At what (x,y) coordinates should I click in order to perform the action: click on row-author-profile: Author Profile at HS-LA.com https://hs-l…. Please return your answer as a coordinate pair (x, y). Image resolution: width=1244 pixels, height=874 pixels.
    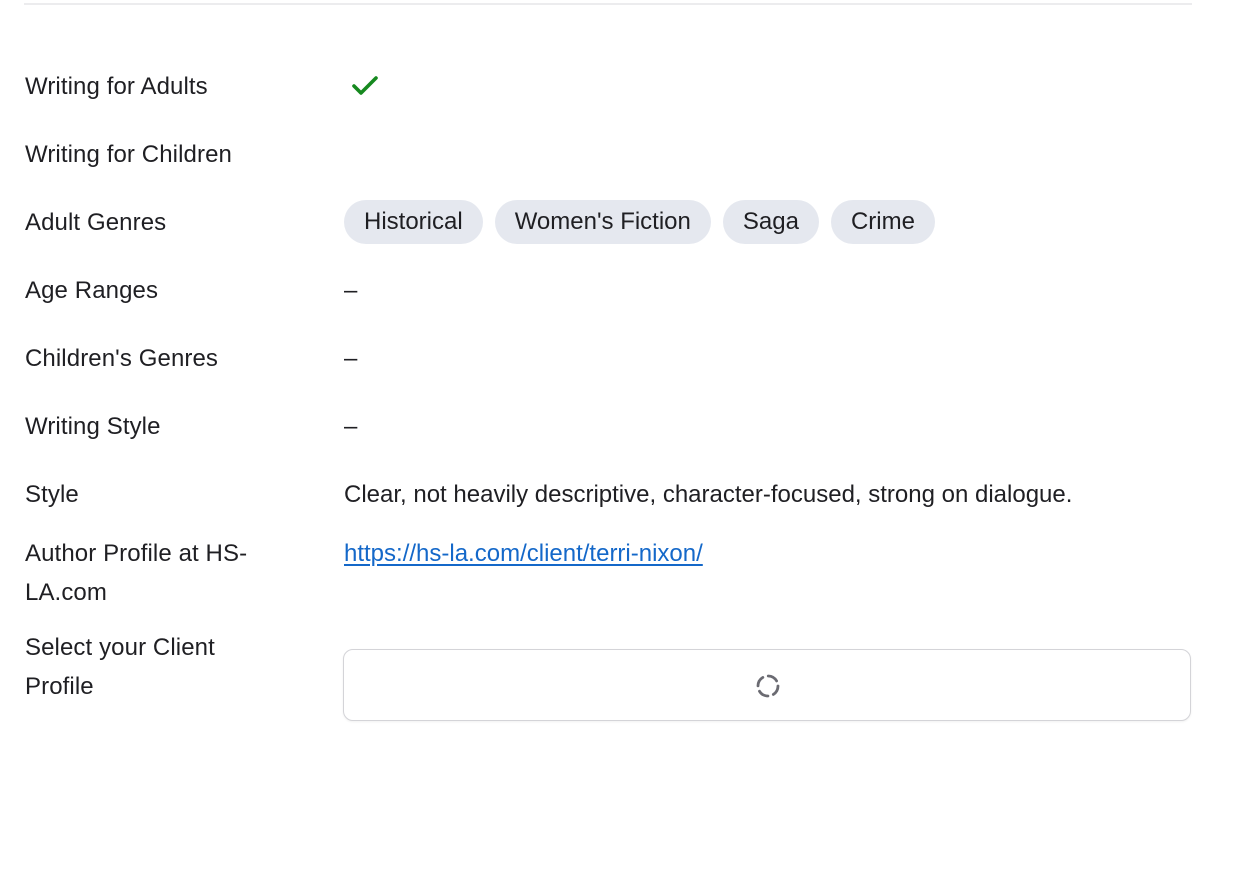
    Looking at the image, I should click on (610, 575).